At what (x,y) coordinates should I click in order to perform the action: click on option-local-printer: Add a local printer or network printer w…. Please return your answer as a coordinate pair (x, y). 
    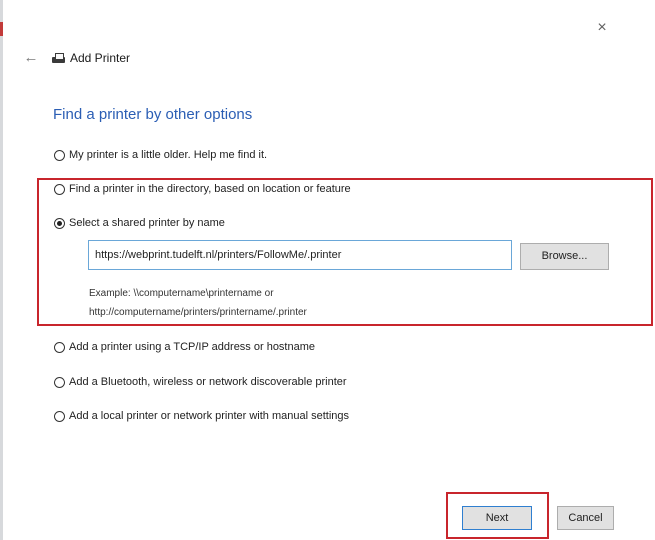
    Looking at the image, I should click on (201, 416).